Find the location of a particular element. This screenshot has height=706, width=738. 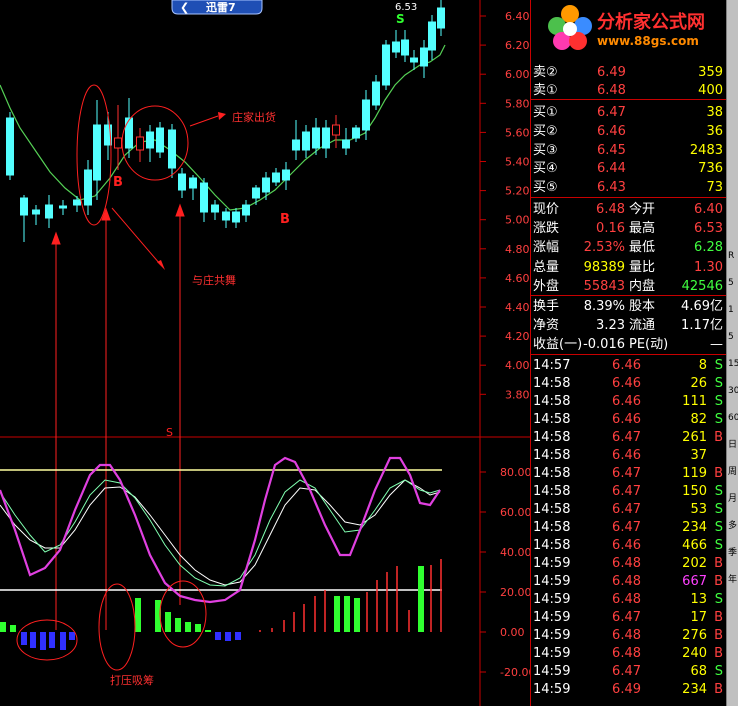

tick-time: 14:57 is located at coordinates (552, 365).